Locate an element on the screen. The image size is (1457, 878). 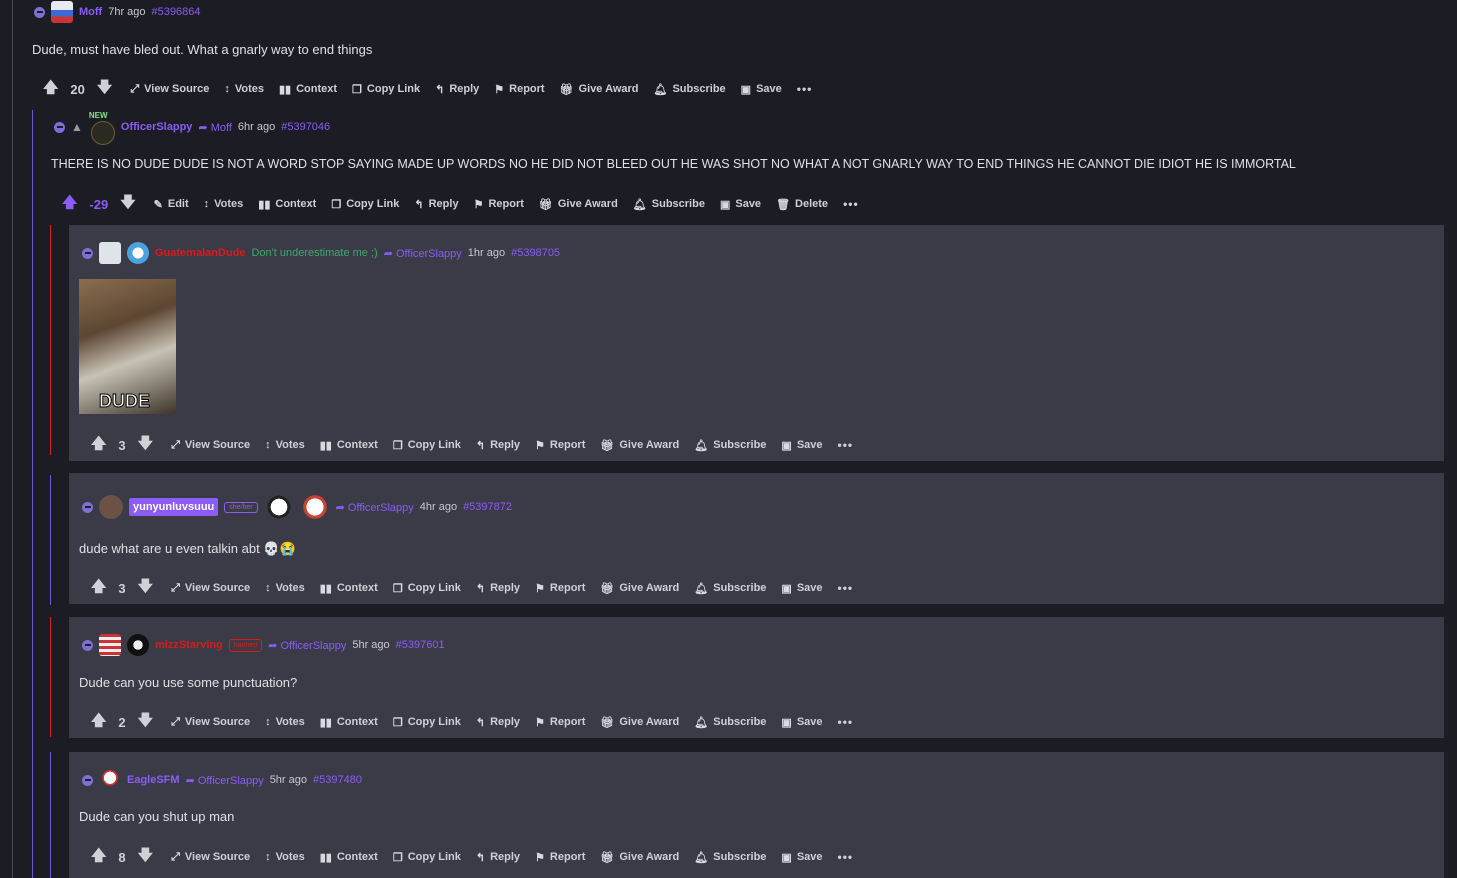
edit-button: ✎ Edit is located at coordinates (171, 204).